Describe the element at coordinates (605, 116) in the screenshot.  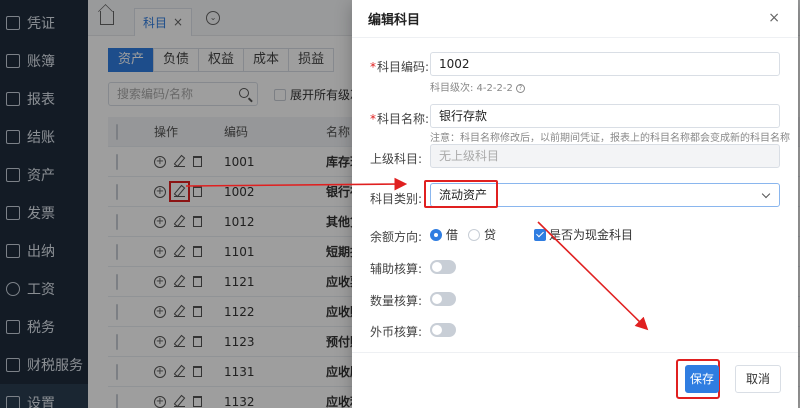
I see `name-input: 银行存款` at that location.